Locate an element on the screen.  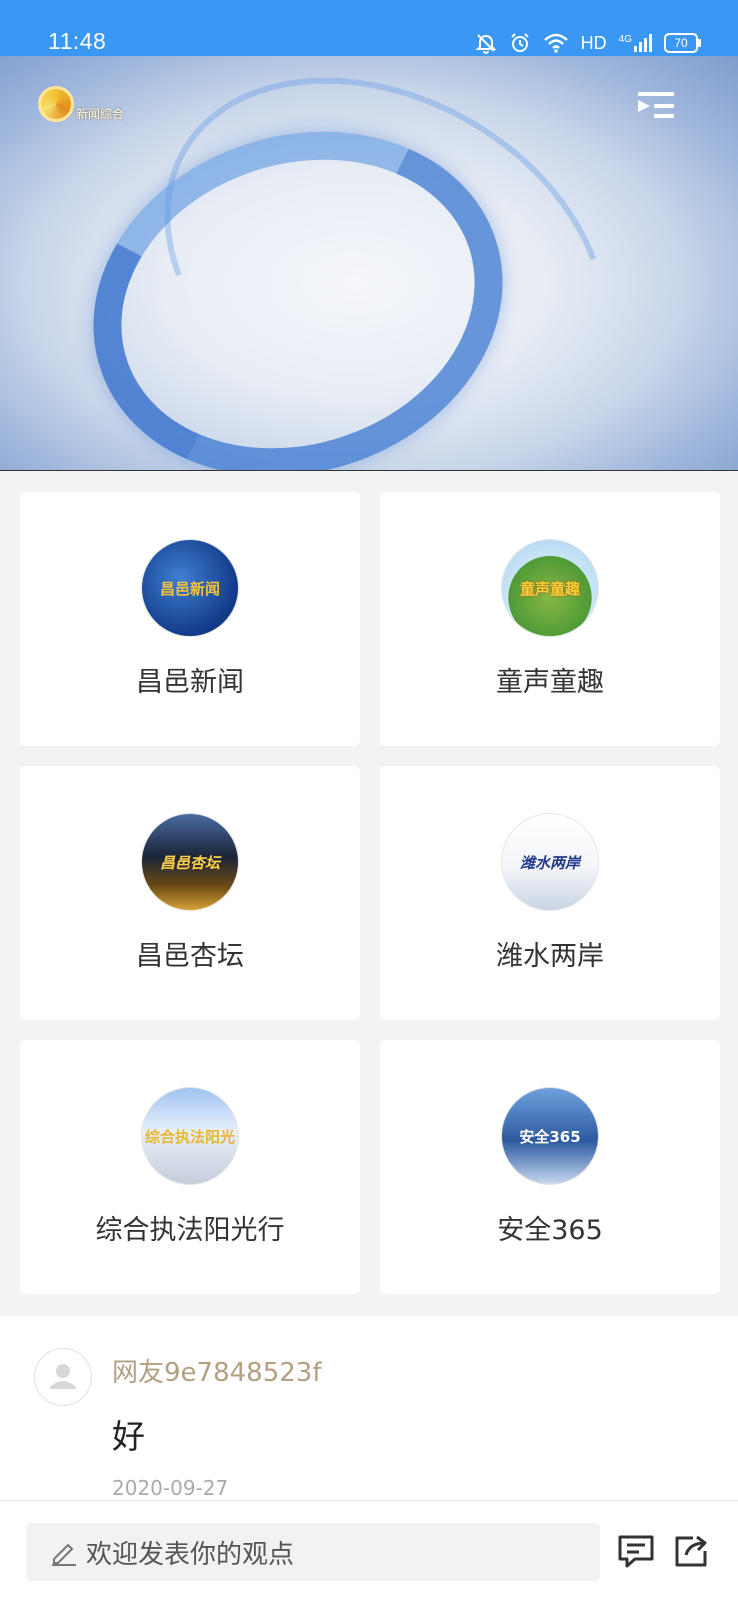
comment-username: 网友9e7848523f is located at coordinates (217, 1370).